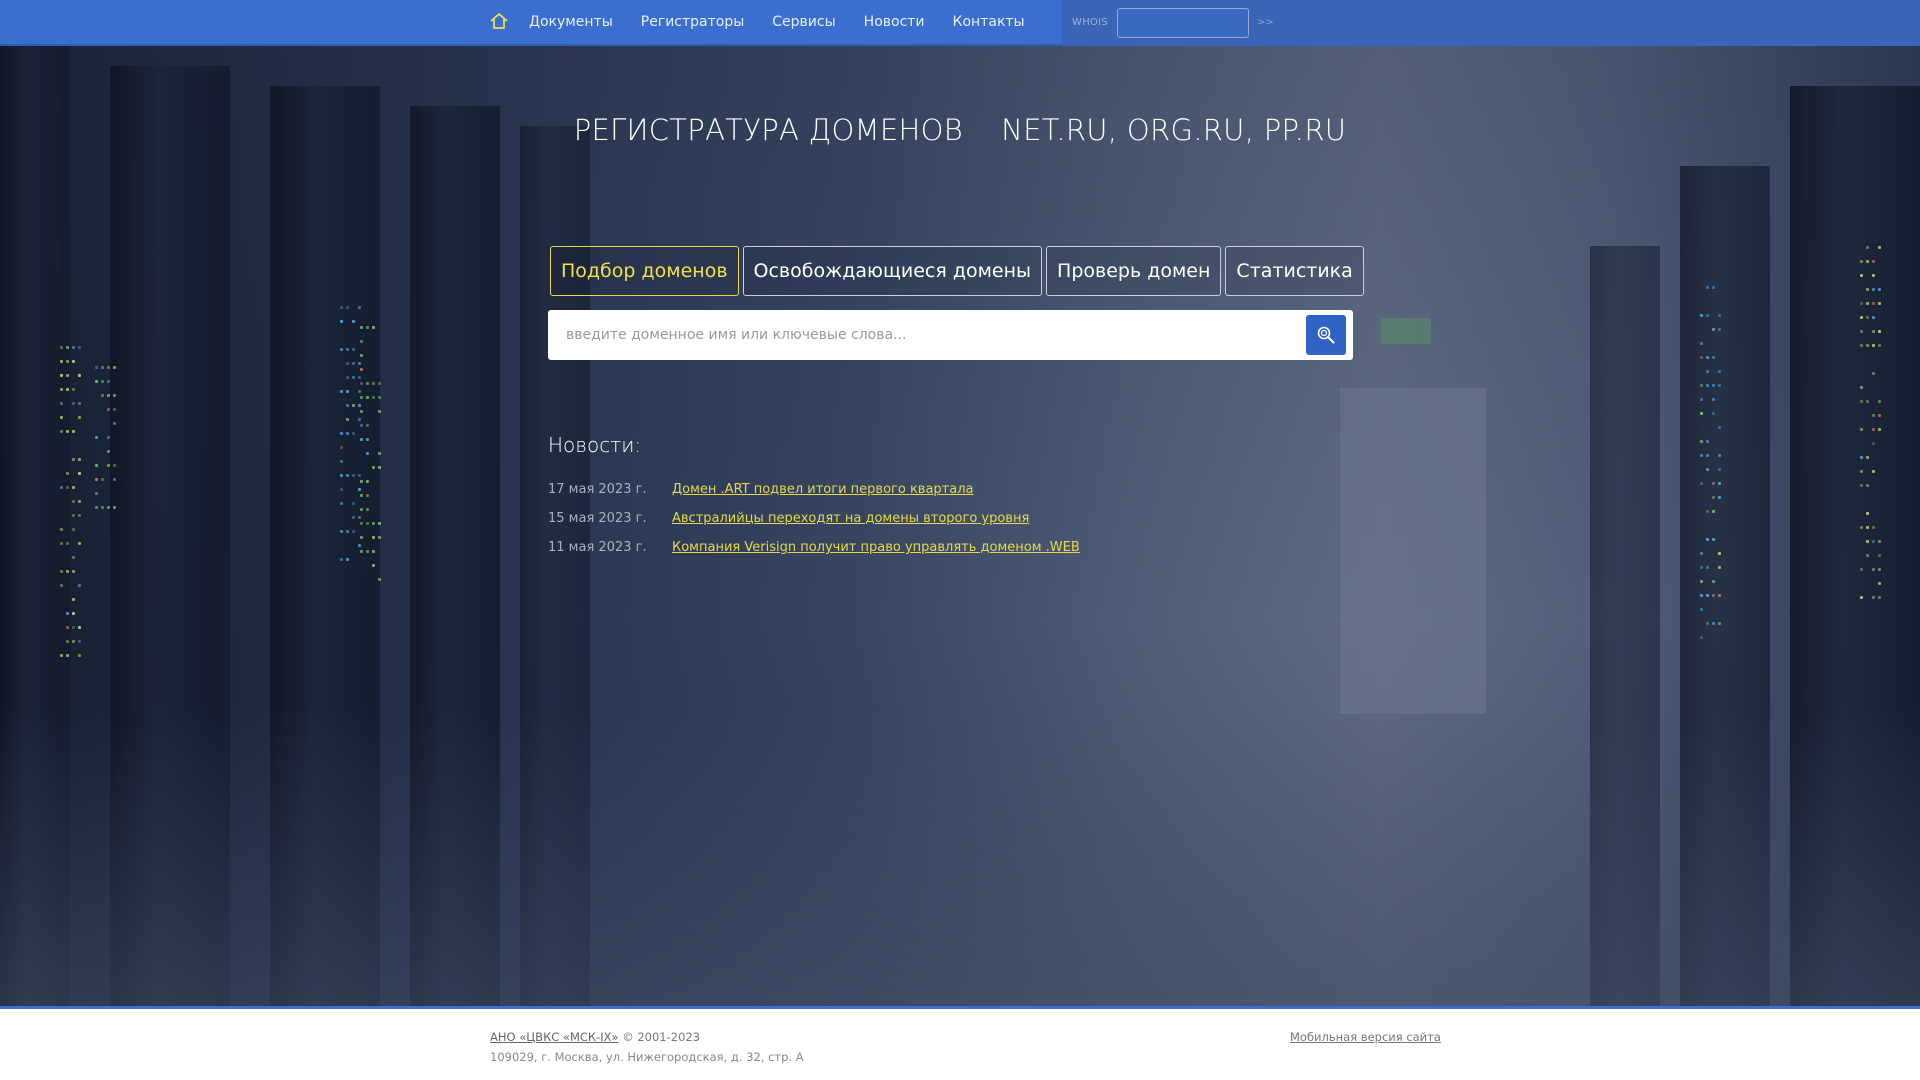  What do you see at coordinates (892, 271) in the screenshot?
I see `tab-releasing-domains: Освобождающиеся домены` at bounding box center [892, 271].